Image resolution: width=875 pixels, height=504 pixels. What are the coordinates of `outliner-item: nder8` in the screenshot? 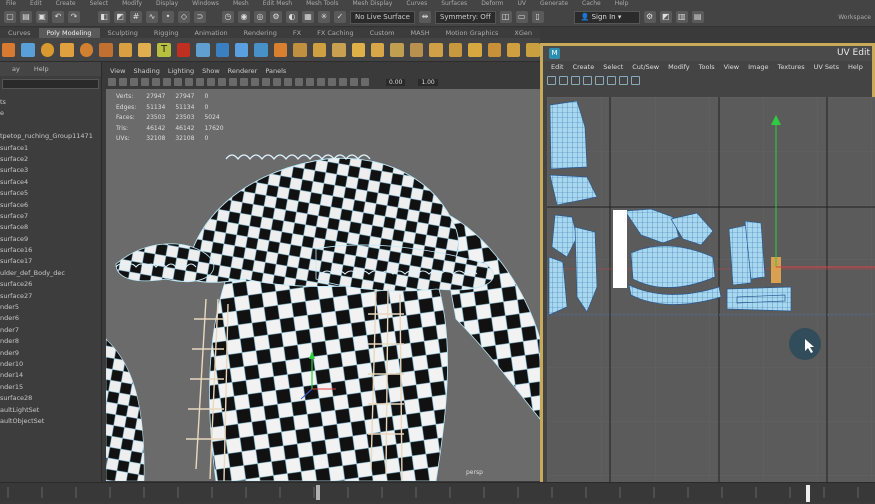 It's located at (50, 341).